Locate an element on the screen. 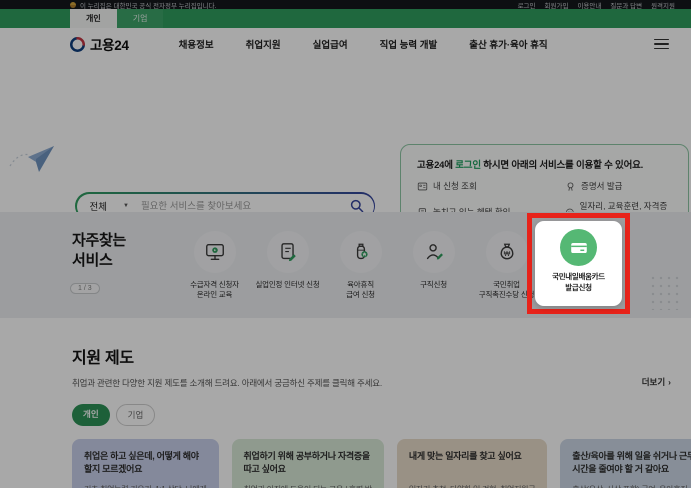 Image resolution: width=691 pixels, height=488 pixels. support-tab-business: 기업 is located at coordinates (135, 415).